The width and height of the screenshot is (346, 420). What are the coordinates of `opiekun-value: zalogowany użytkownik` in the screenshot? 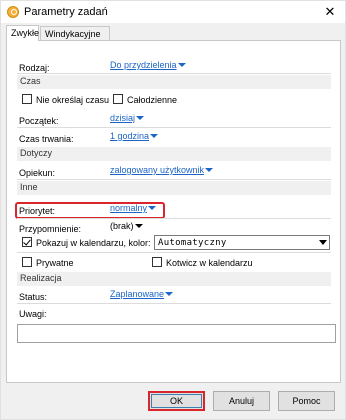 It's located at (157, 170).